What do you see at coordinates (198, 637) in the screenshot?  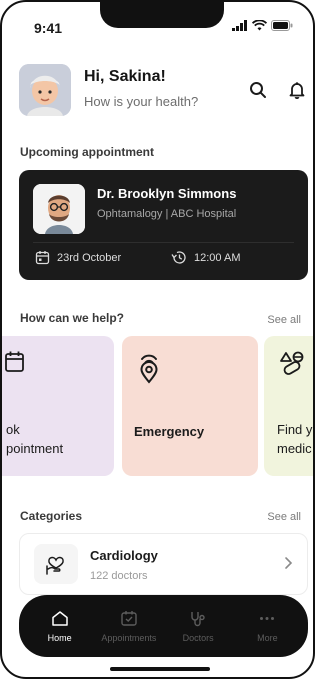 I see `tab-doctors-label: Doctors` at bounding box center [198, 637].